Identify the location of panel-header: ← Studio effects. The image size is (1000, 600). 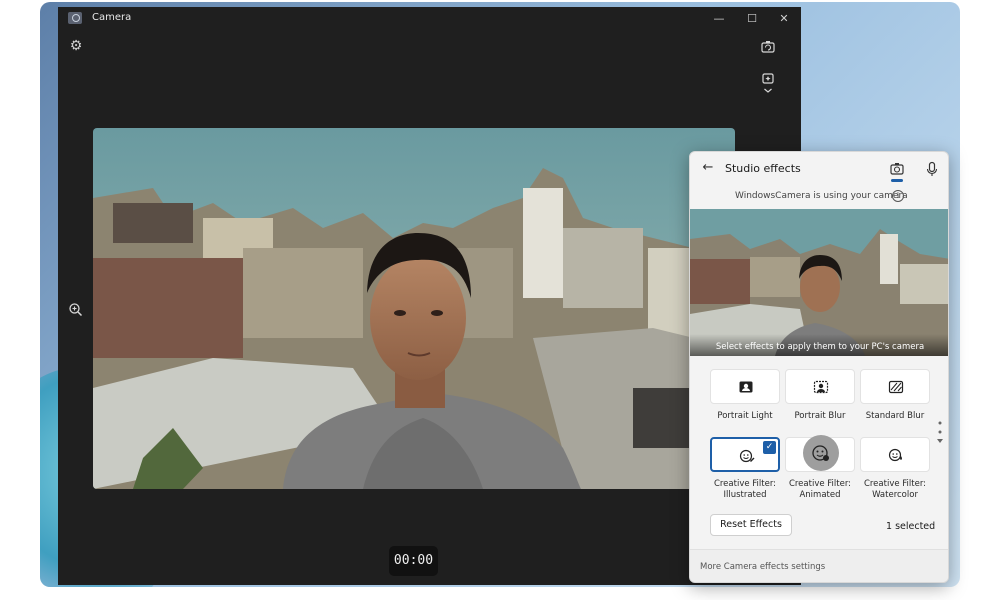
(819, 168).